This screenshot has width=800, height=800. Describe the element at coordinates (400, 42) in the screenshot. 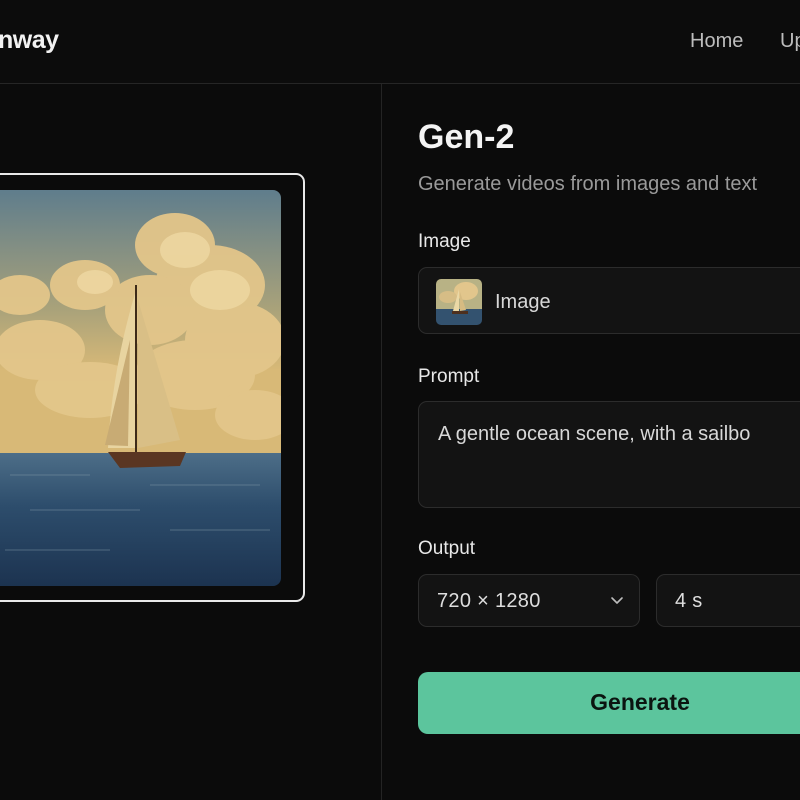

I see `top-bar: nway Home Up` at that location.